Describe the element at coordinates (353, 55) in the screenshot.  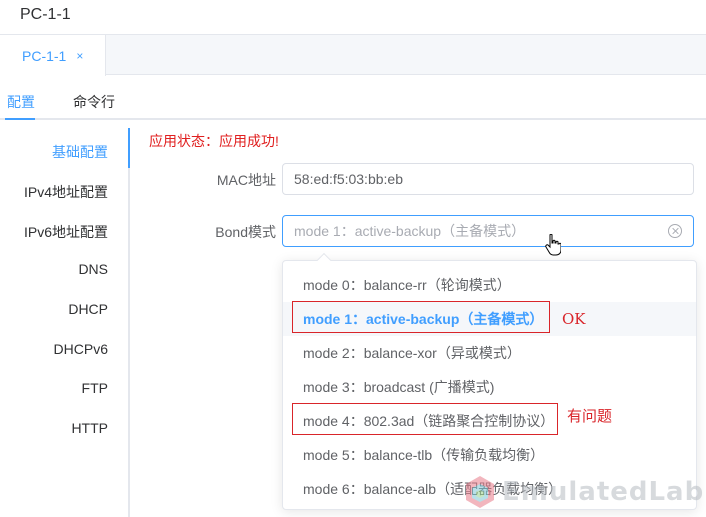
I see `tab-bar: PC-1-1 ×` at that location.